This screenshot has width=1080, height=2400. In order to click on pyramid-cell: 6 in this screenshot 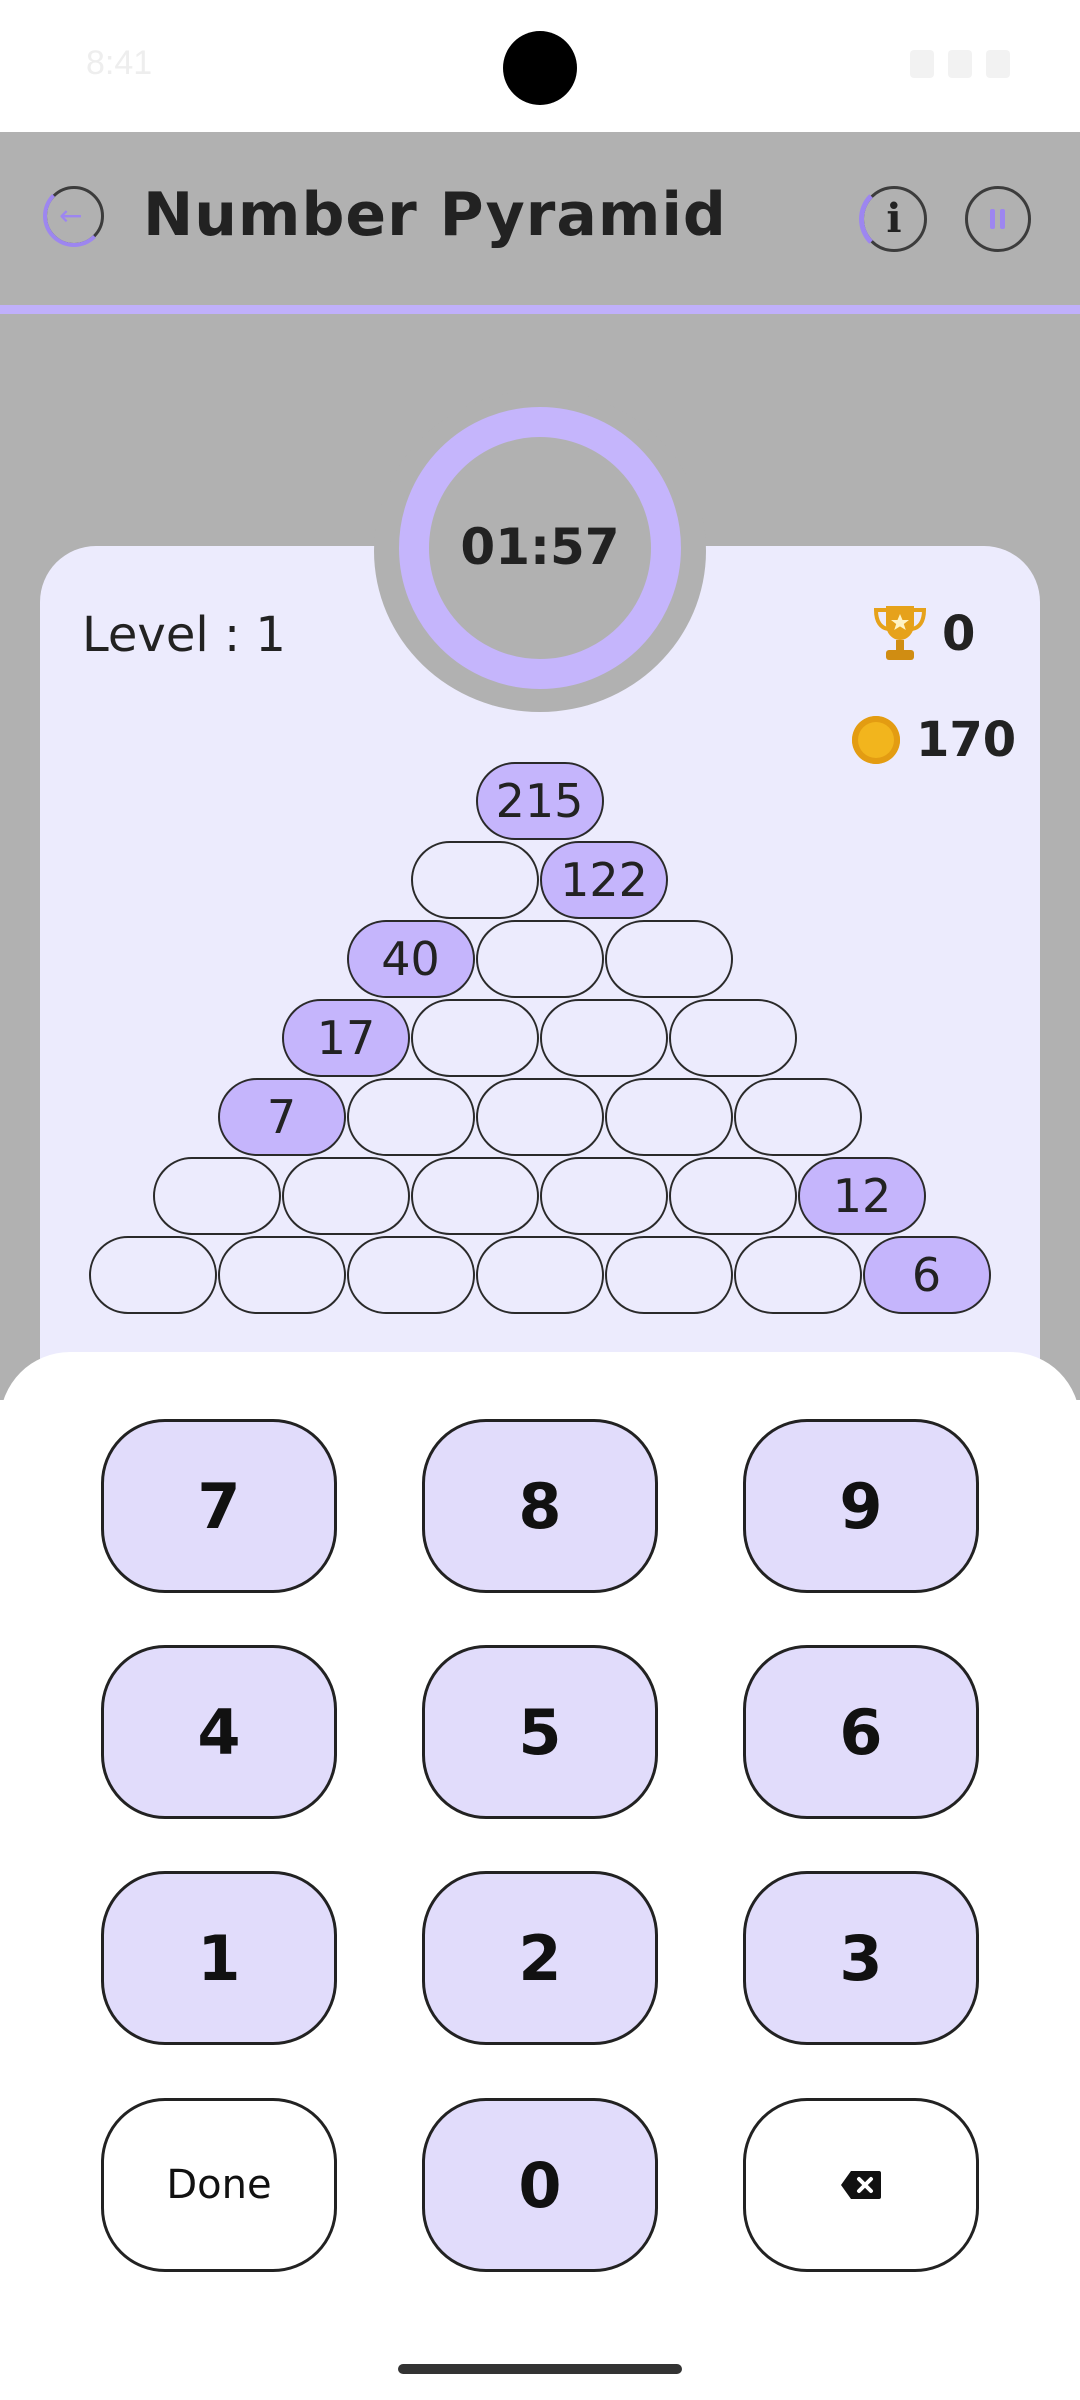, I will do `click(926, 1275)`.